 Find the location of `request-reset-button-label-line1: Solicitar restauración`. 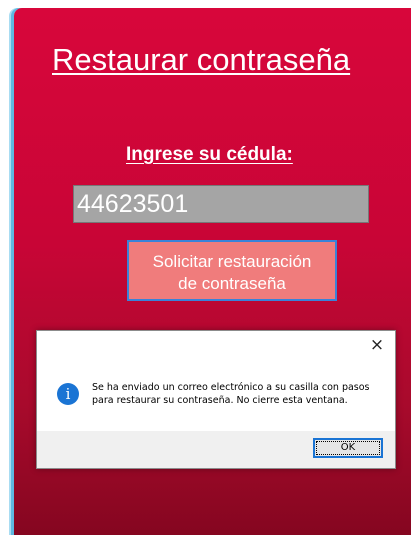

request-reset-button-label-line1: Solicitar restauración is located at coordinates (232, 261).